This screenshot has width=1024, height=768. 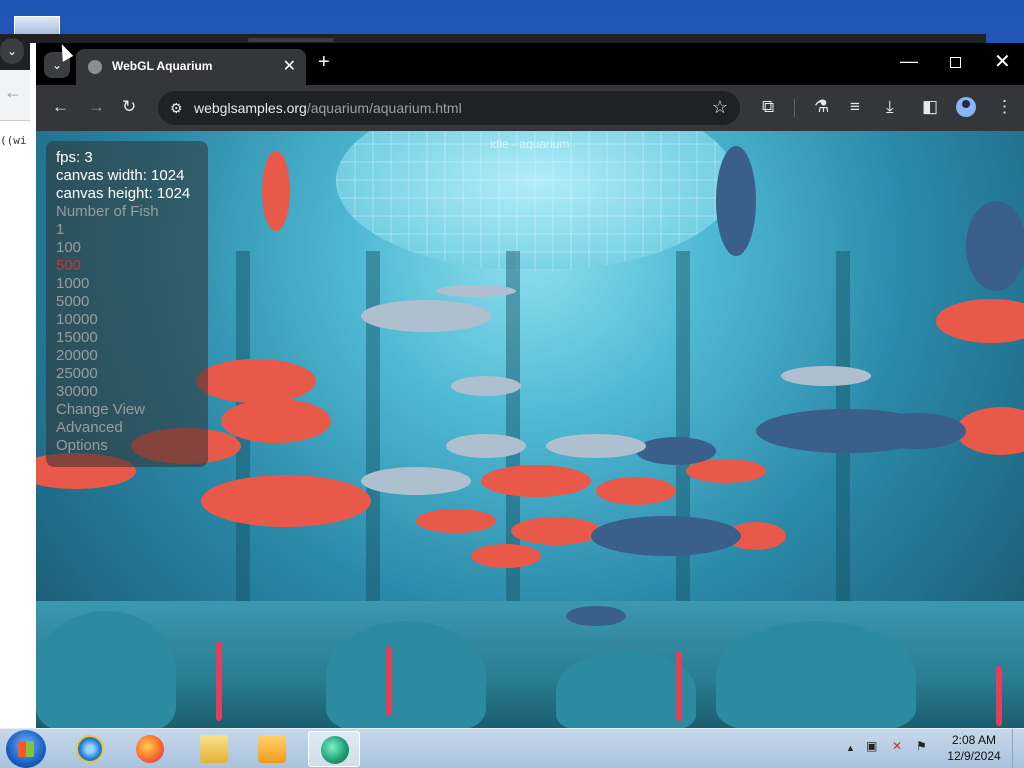 What do you see at coordinates (794, 108) in the screenshot?
I see `toolbar-divider` at bounding box center [794, 108].